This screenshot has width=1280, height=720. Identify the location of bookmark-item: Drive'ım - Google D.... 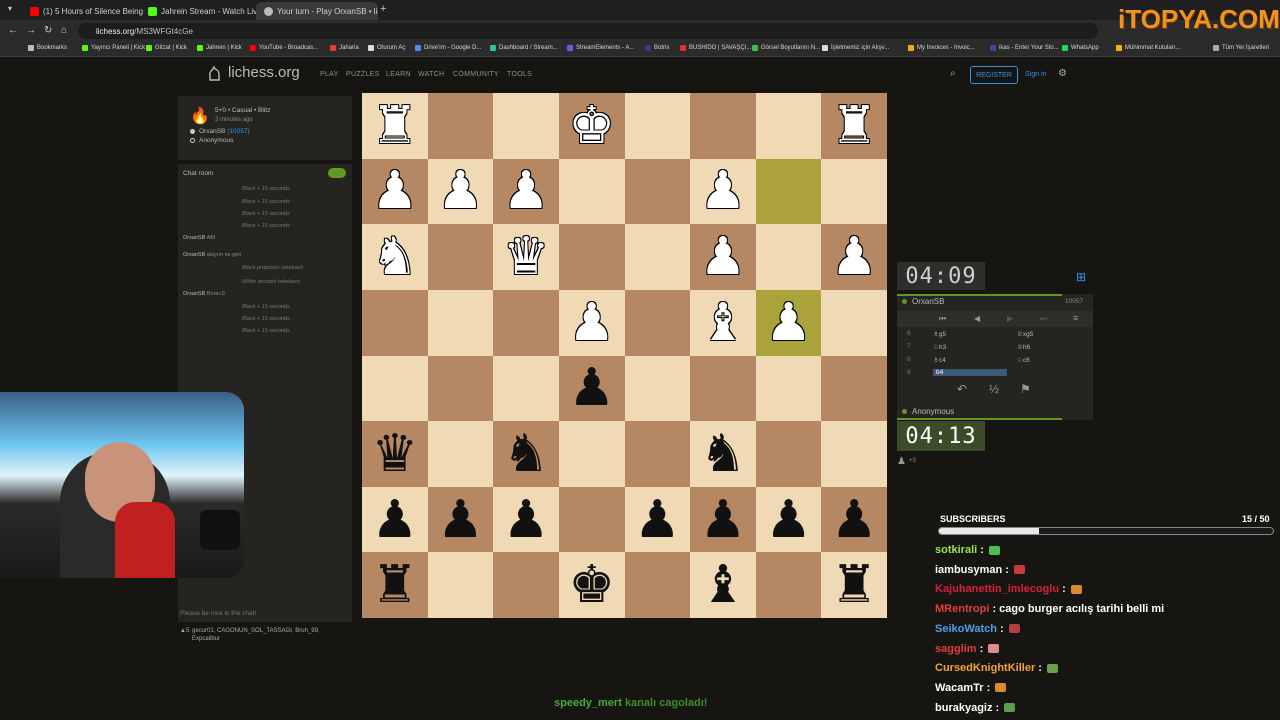
(448, 48).